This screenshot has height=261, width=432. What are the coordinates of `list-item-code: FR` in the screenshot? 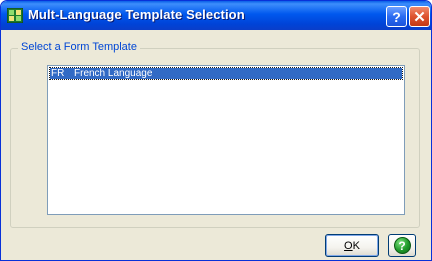 It's located at (58, 73).